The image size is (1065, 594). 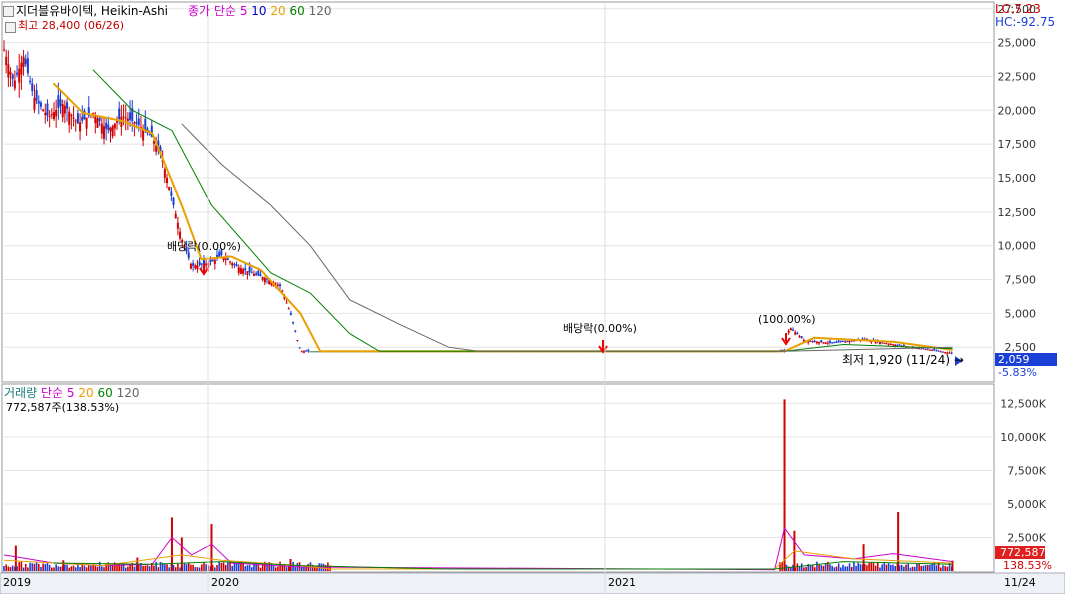 What do you see at coordinates (320, 11) in the screenshot?
I see `ma-period-120: 120` at bounding box center [320, 11].